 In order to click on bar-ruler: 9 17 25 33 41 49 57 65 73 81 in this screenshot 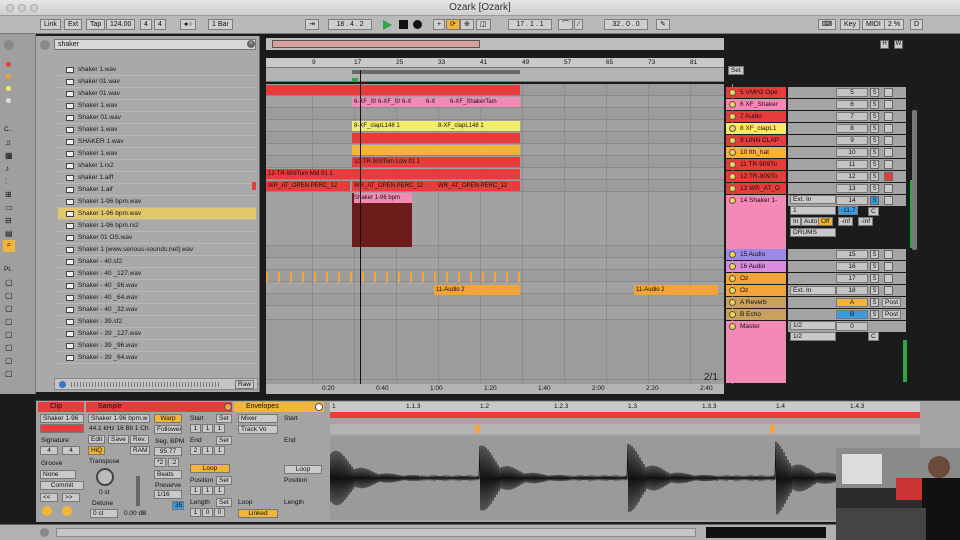, I will do `click(495, 63)`.